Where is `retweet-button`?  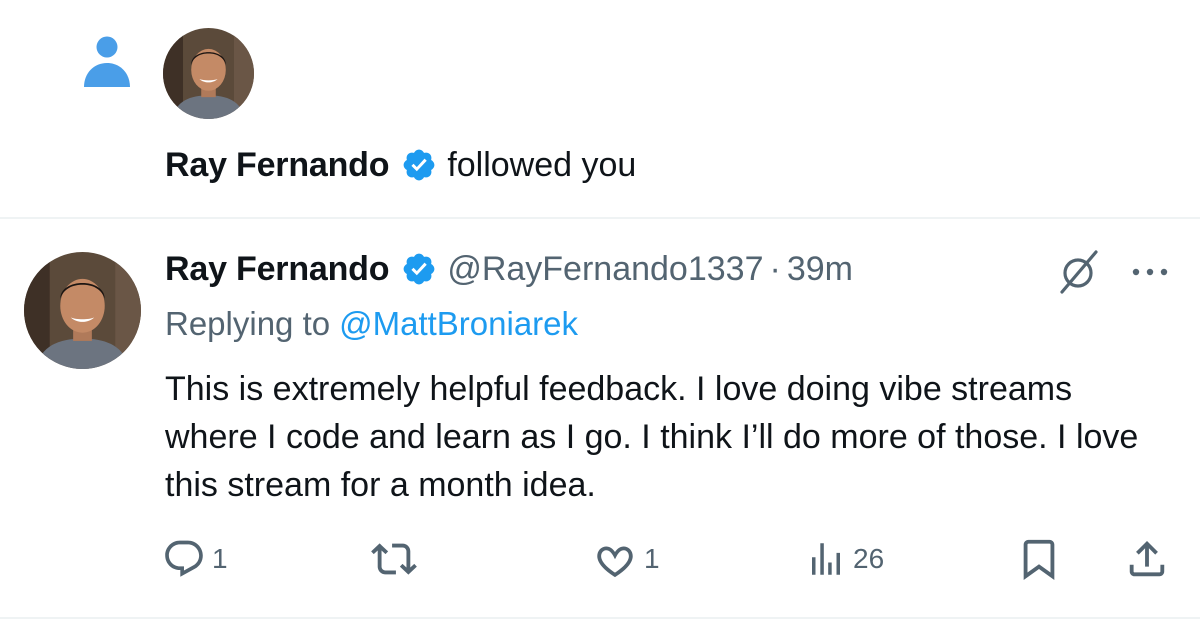 retweet-button is located at coordinates (397, 559).